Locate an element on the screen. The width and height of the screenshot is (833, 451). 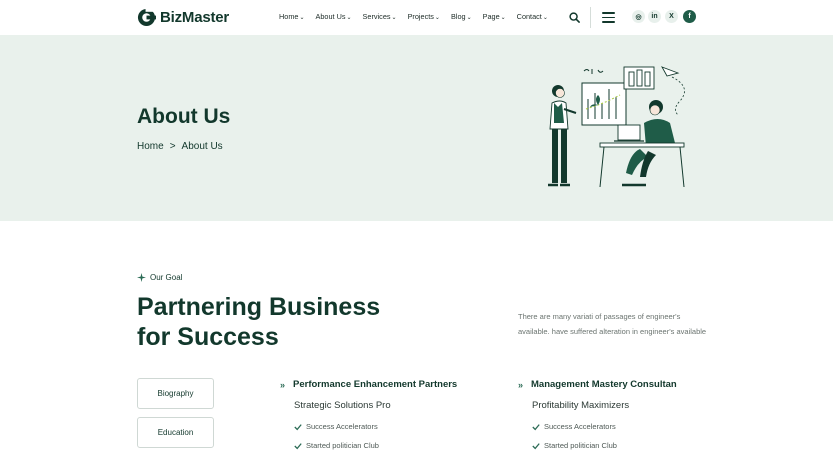
nav-label: Page is located at coordinates (491, 16).